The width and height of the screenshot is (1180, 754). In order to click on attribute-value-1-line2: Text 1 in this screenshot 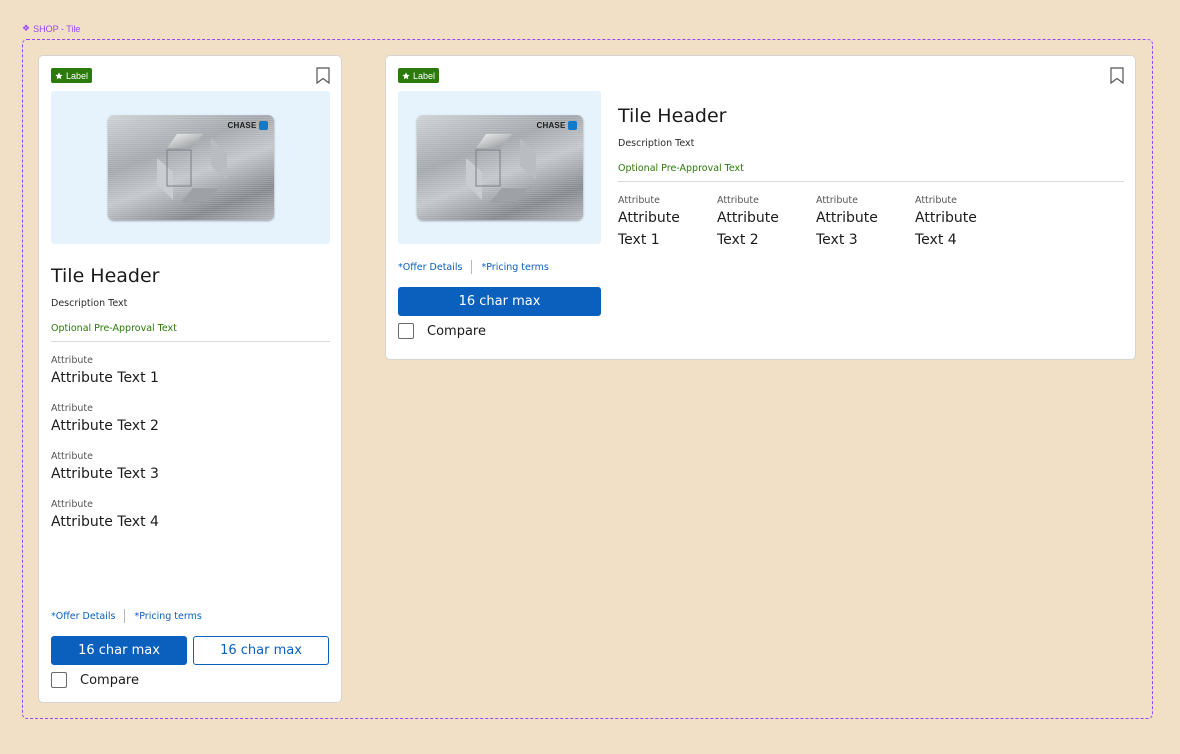, I will do `click(639, 240)`.